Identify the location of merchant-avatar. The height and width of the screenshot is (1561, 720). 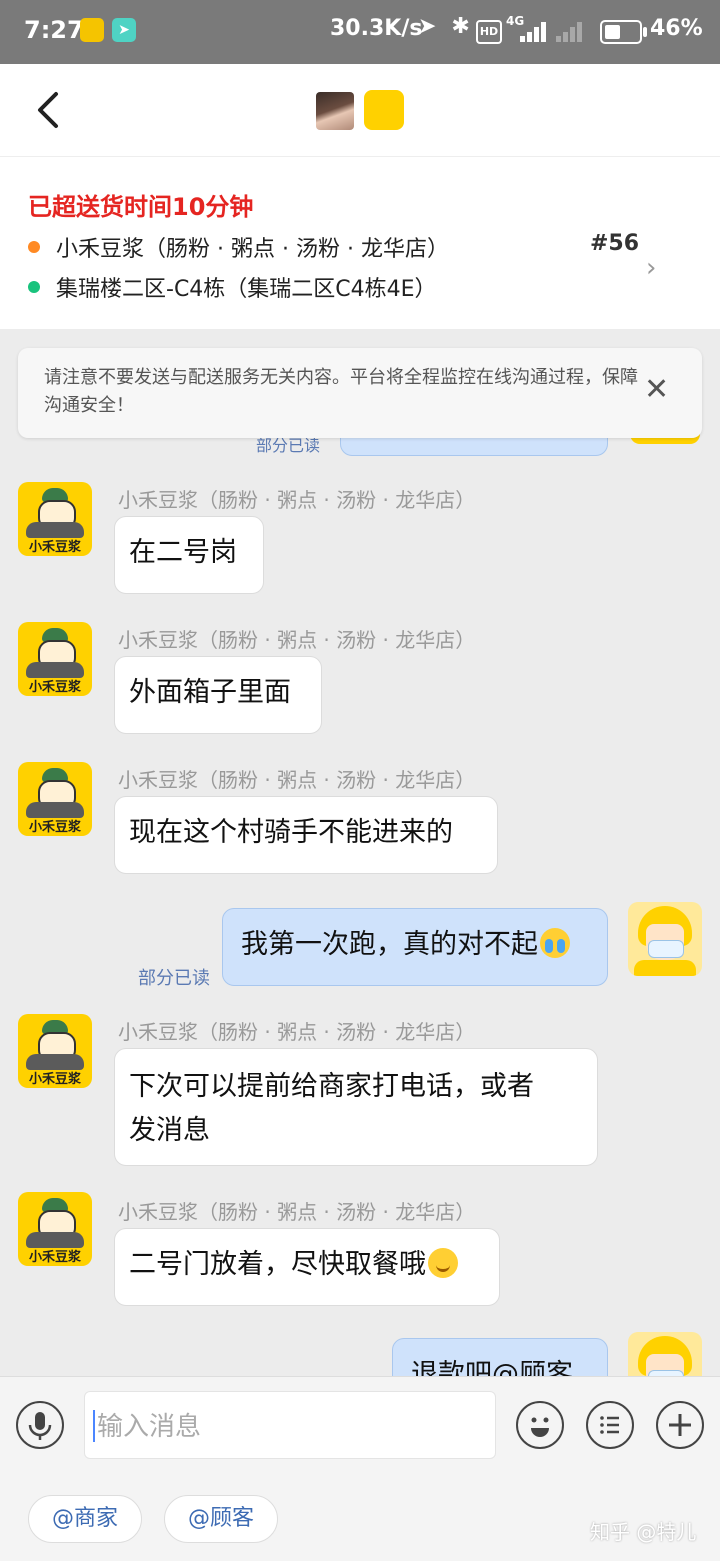
(384, 110).